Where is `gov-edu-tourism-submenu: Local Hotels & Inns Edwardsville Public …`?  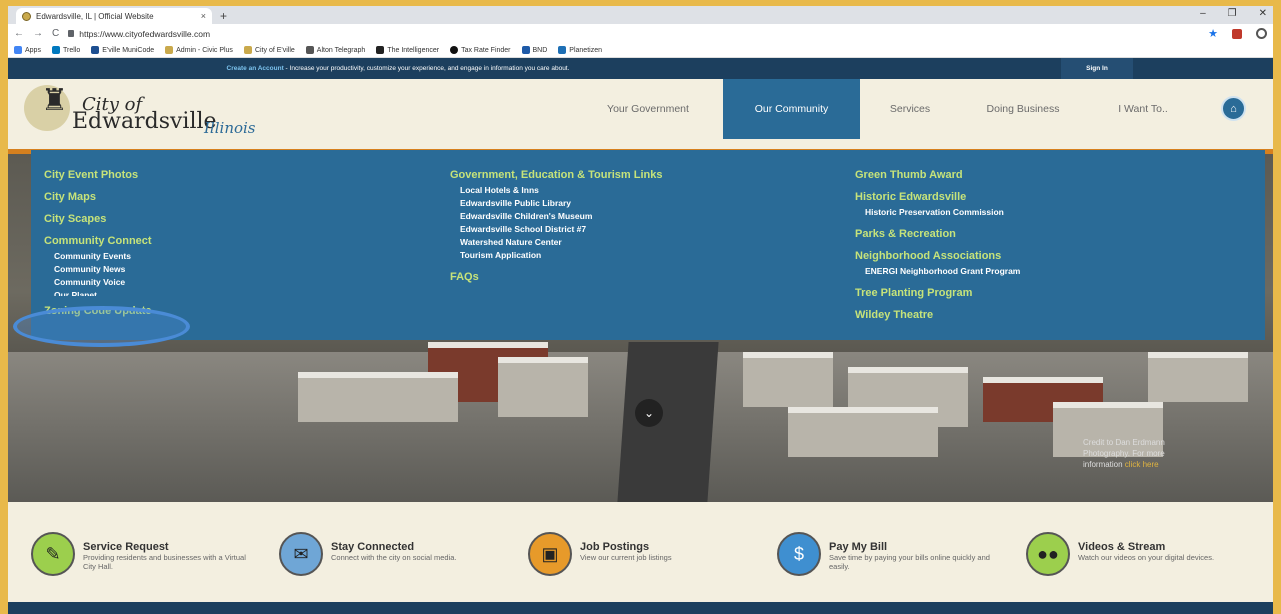 gov-edu-tourism-submenu: Local Hotels & Inns Edwardsville Public … is located at coordinates (556, 223).